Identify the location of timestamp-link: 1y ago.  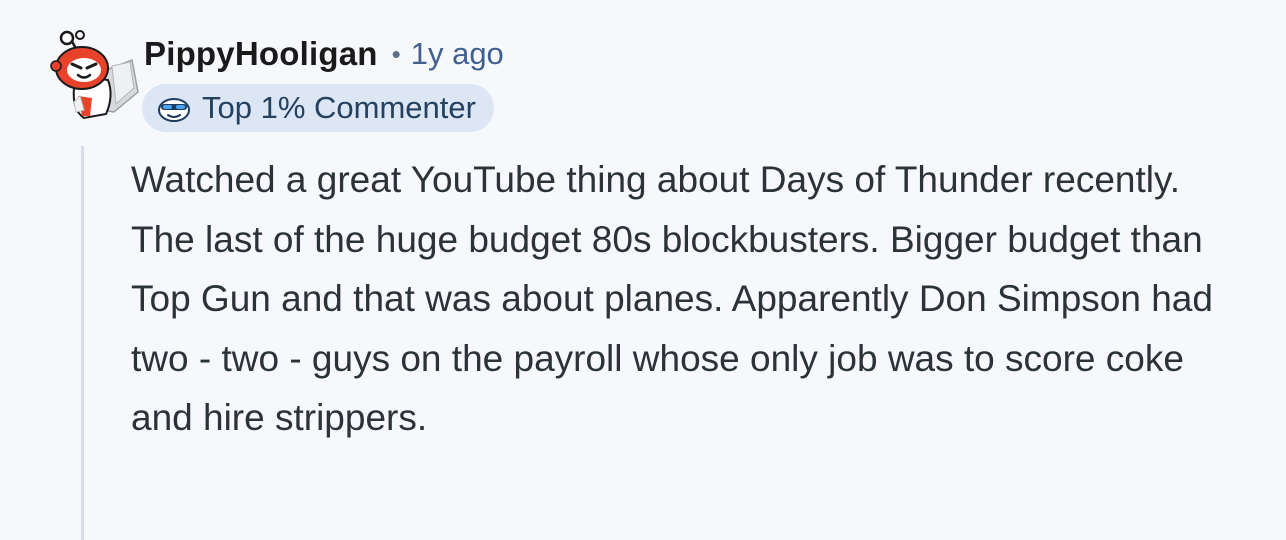
(457, 54).